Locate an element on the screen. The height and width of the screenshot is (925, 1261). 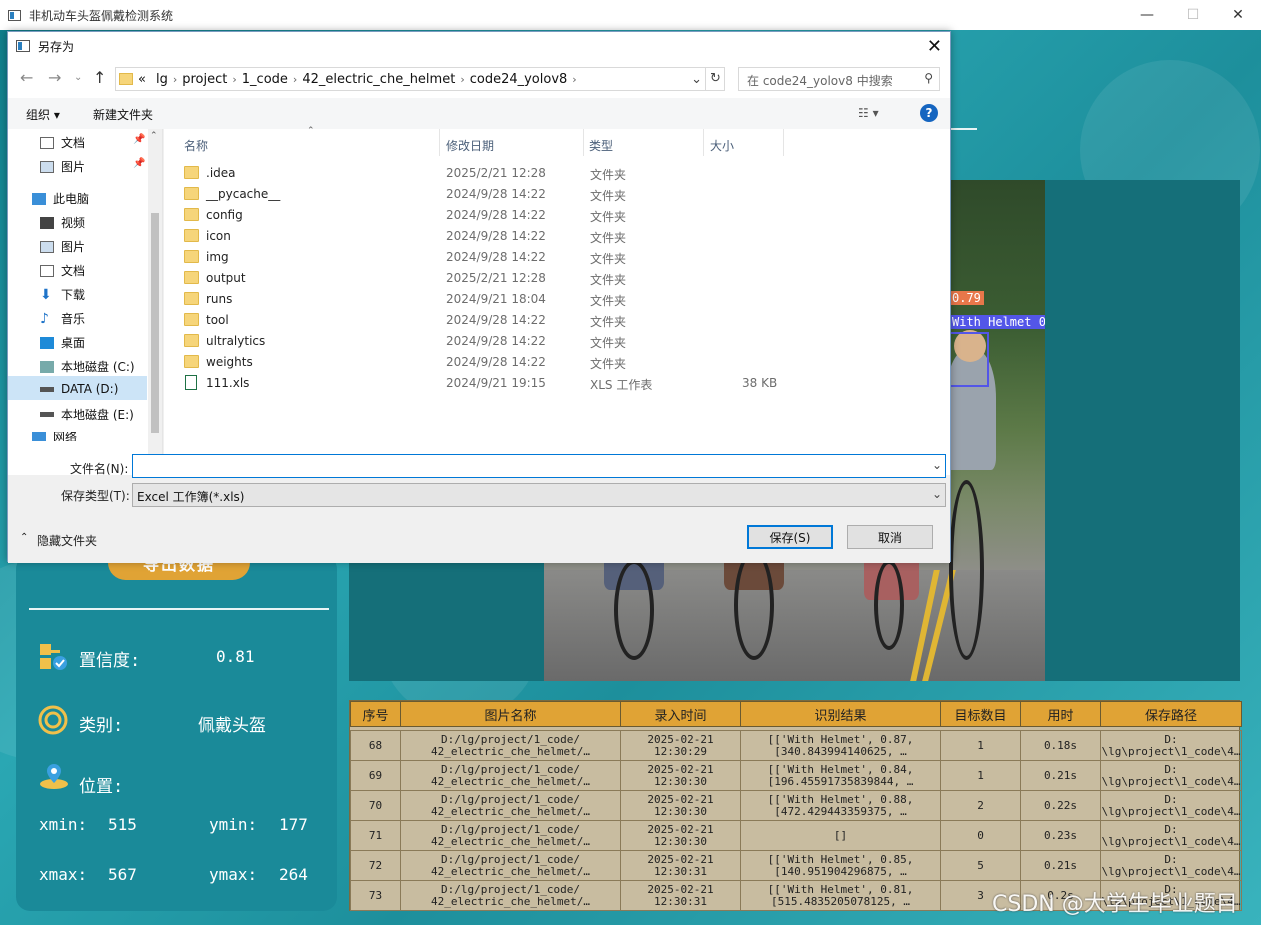
column-name: 名称 is located at coordinates (196, 145).